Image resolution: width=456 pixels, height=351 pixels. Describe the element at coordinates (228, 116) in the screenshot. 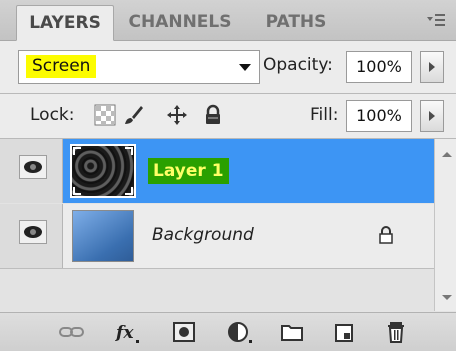

I see `lock-row: Lock: Fill: 100%` at that location.